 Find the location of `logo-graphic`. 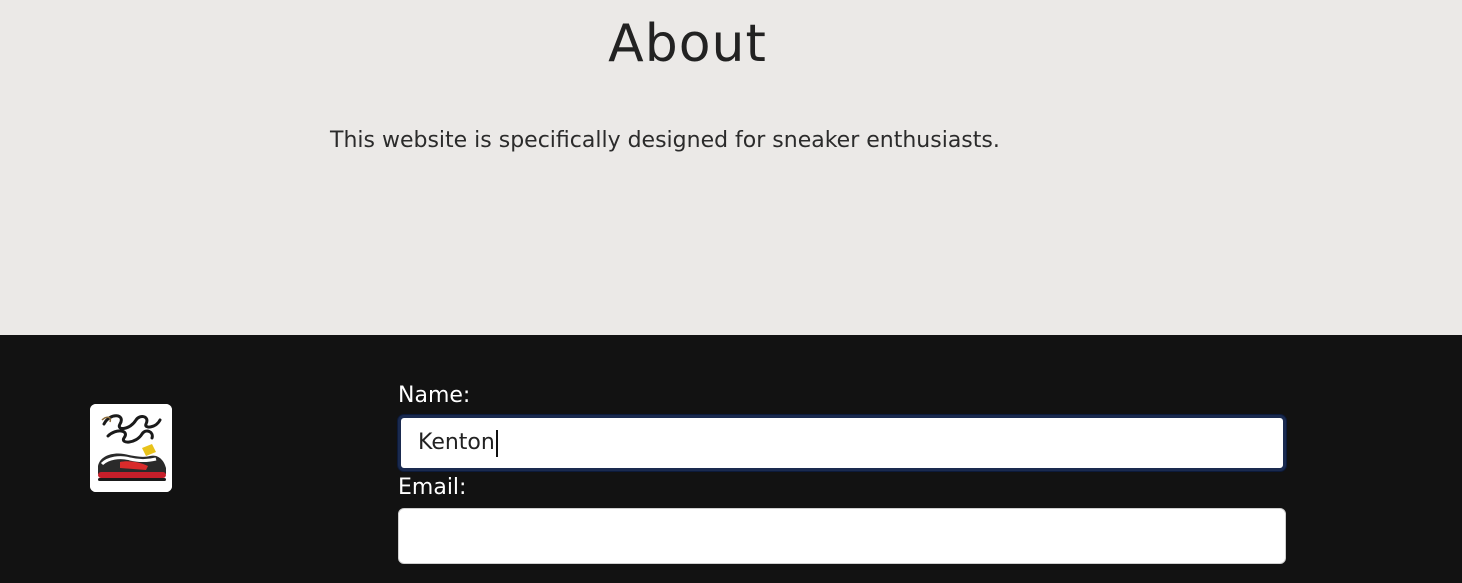

logo-graphic is located at coordinates (131, 448).